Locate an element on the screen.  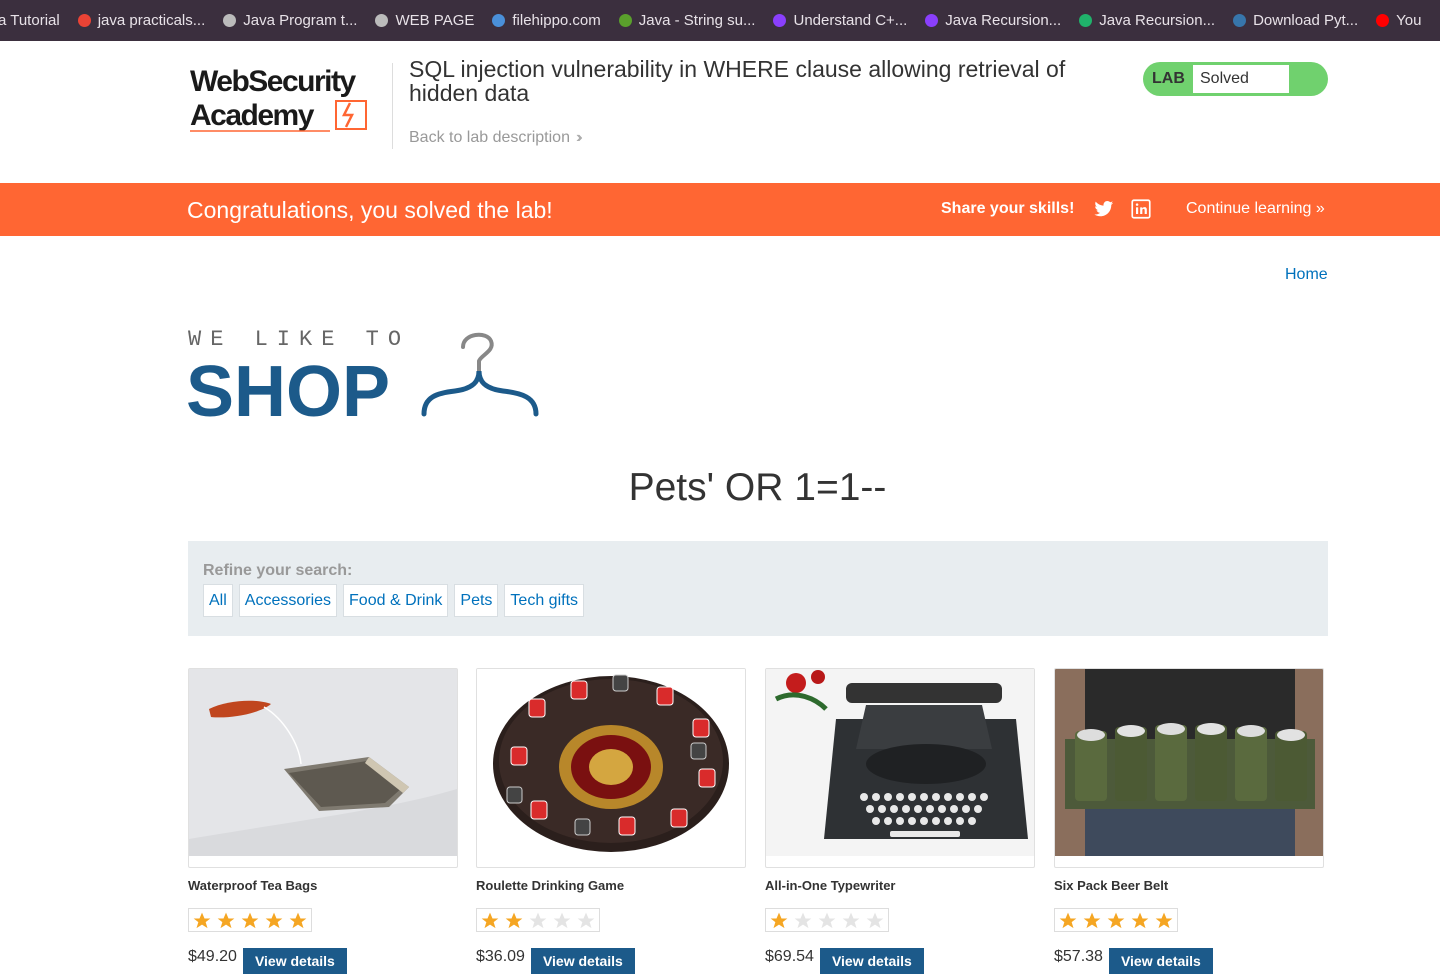
filehippo-icon is located at coordinates (499, 20).